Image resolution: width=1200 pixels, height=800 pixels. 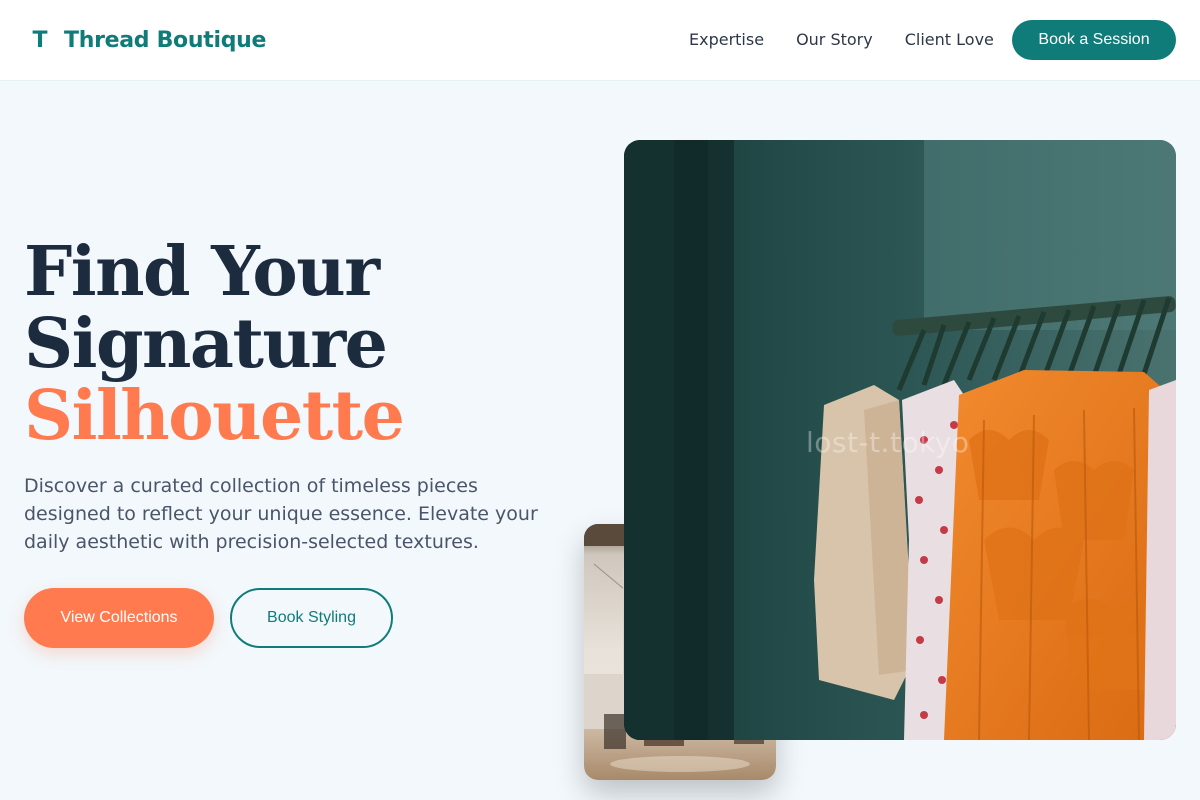 What do you see at coordinates (726, 40) in the screenshot?
I see `nav-item-expertise: Expertise` at bounding box center [726, 40].